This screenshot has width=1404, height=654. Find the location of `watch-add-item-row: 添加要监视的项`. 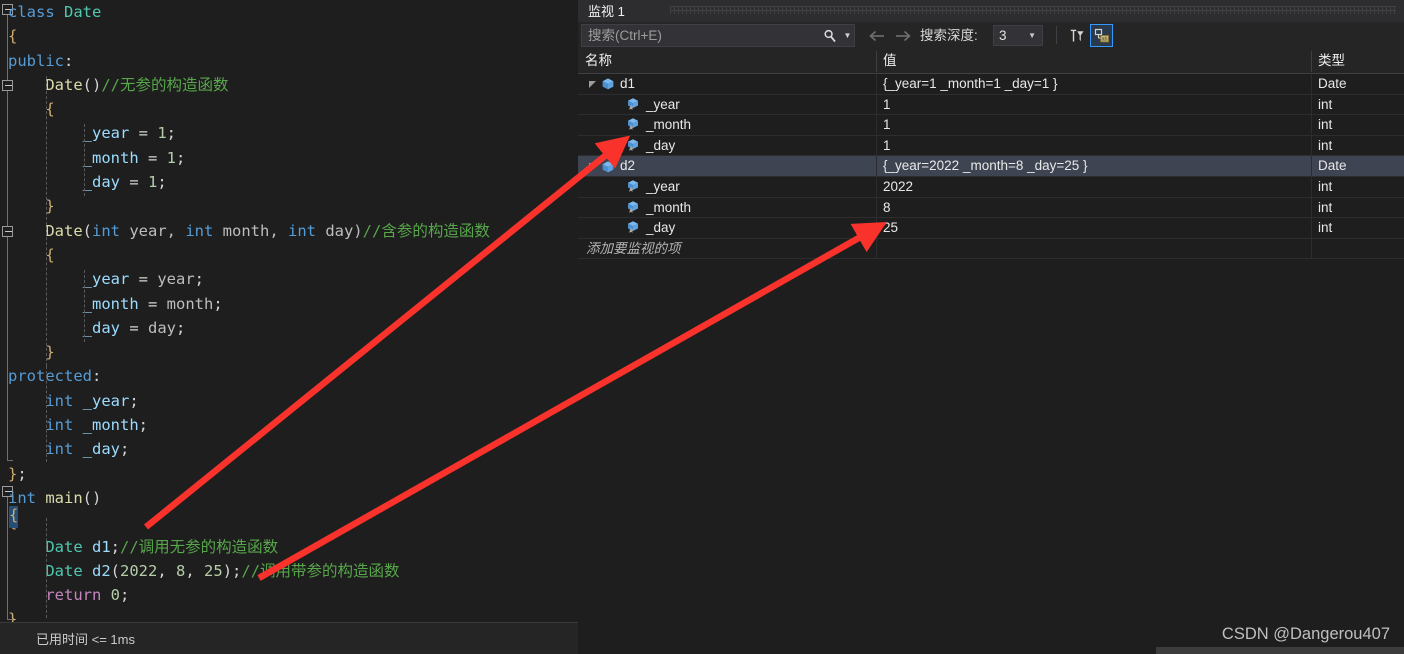

watch-add-item-row: 添加要监视的项 is located at coordinates (991, 249).